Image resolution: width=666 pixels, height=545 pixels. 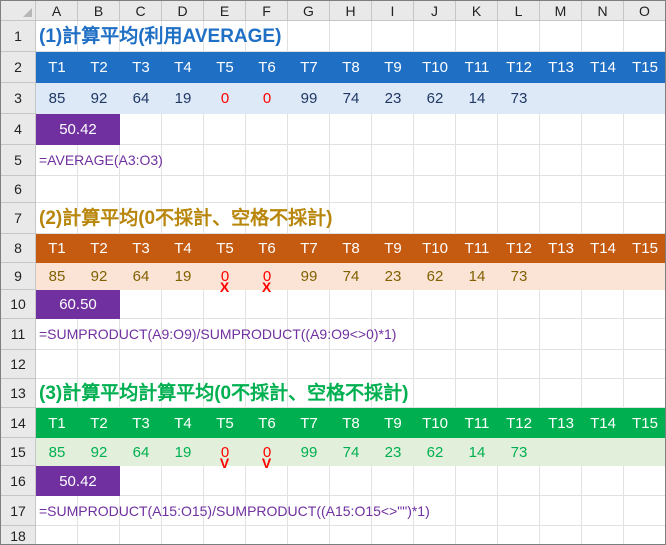 What do you see at coordinates (99, 11) in the screenshot?
I see `column-header-b: B` at bounding box center [99, 11].